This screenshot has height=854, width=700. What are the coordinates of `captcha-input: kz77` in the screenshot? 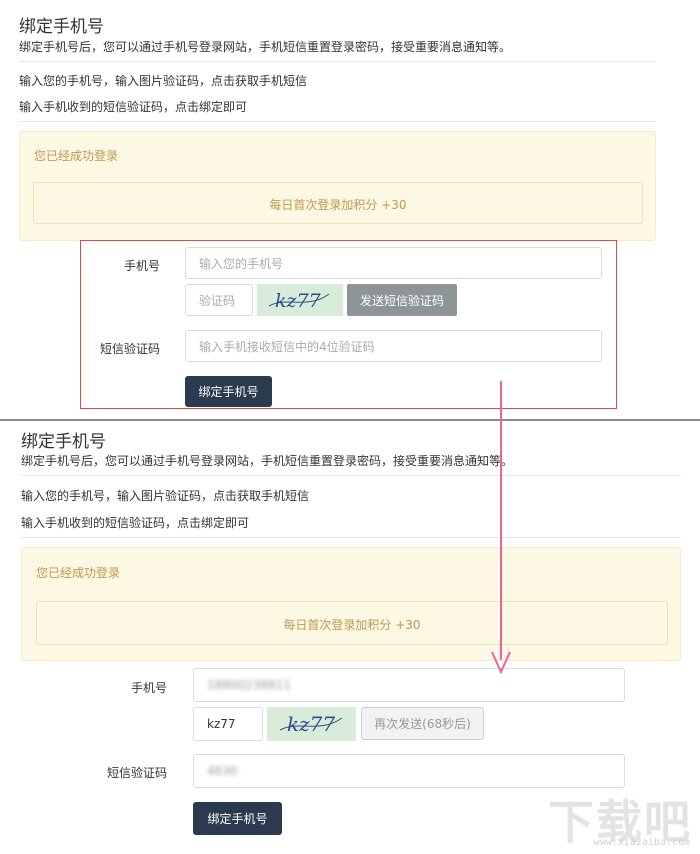 It's located at (228, 724).